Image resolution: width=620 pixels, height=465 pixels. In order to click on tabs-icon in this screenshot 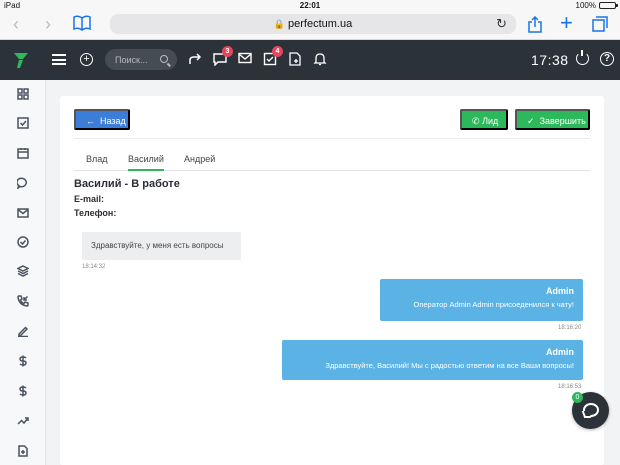, I will do `click(600, 26)`.